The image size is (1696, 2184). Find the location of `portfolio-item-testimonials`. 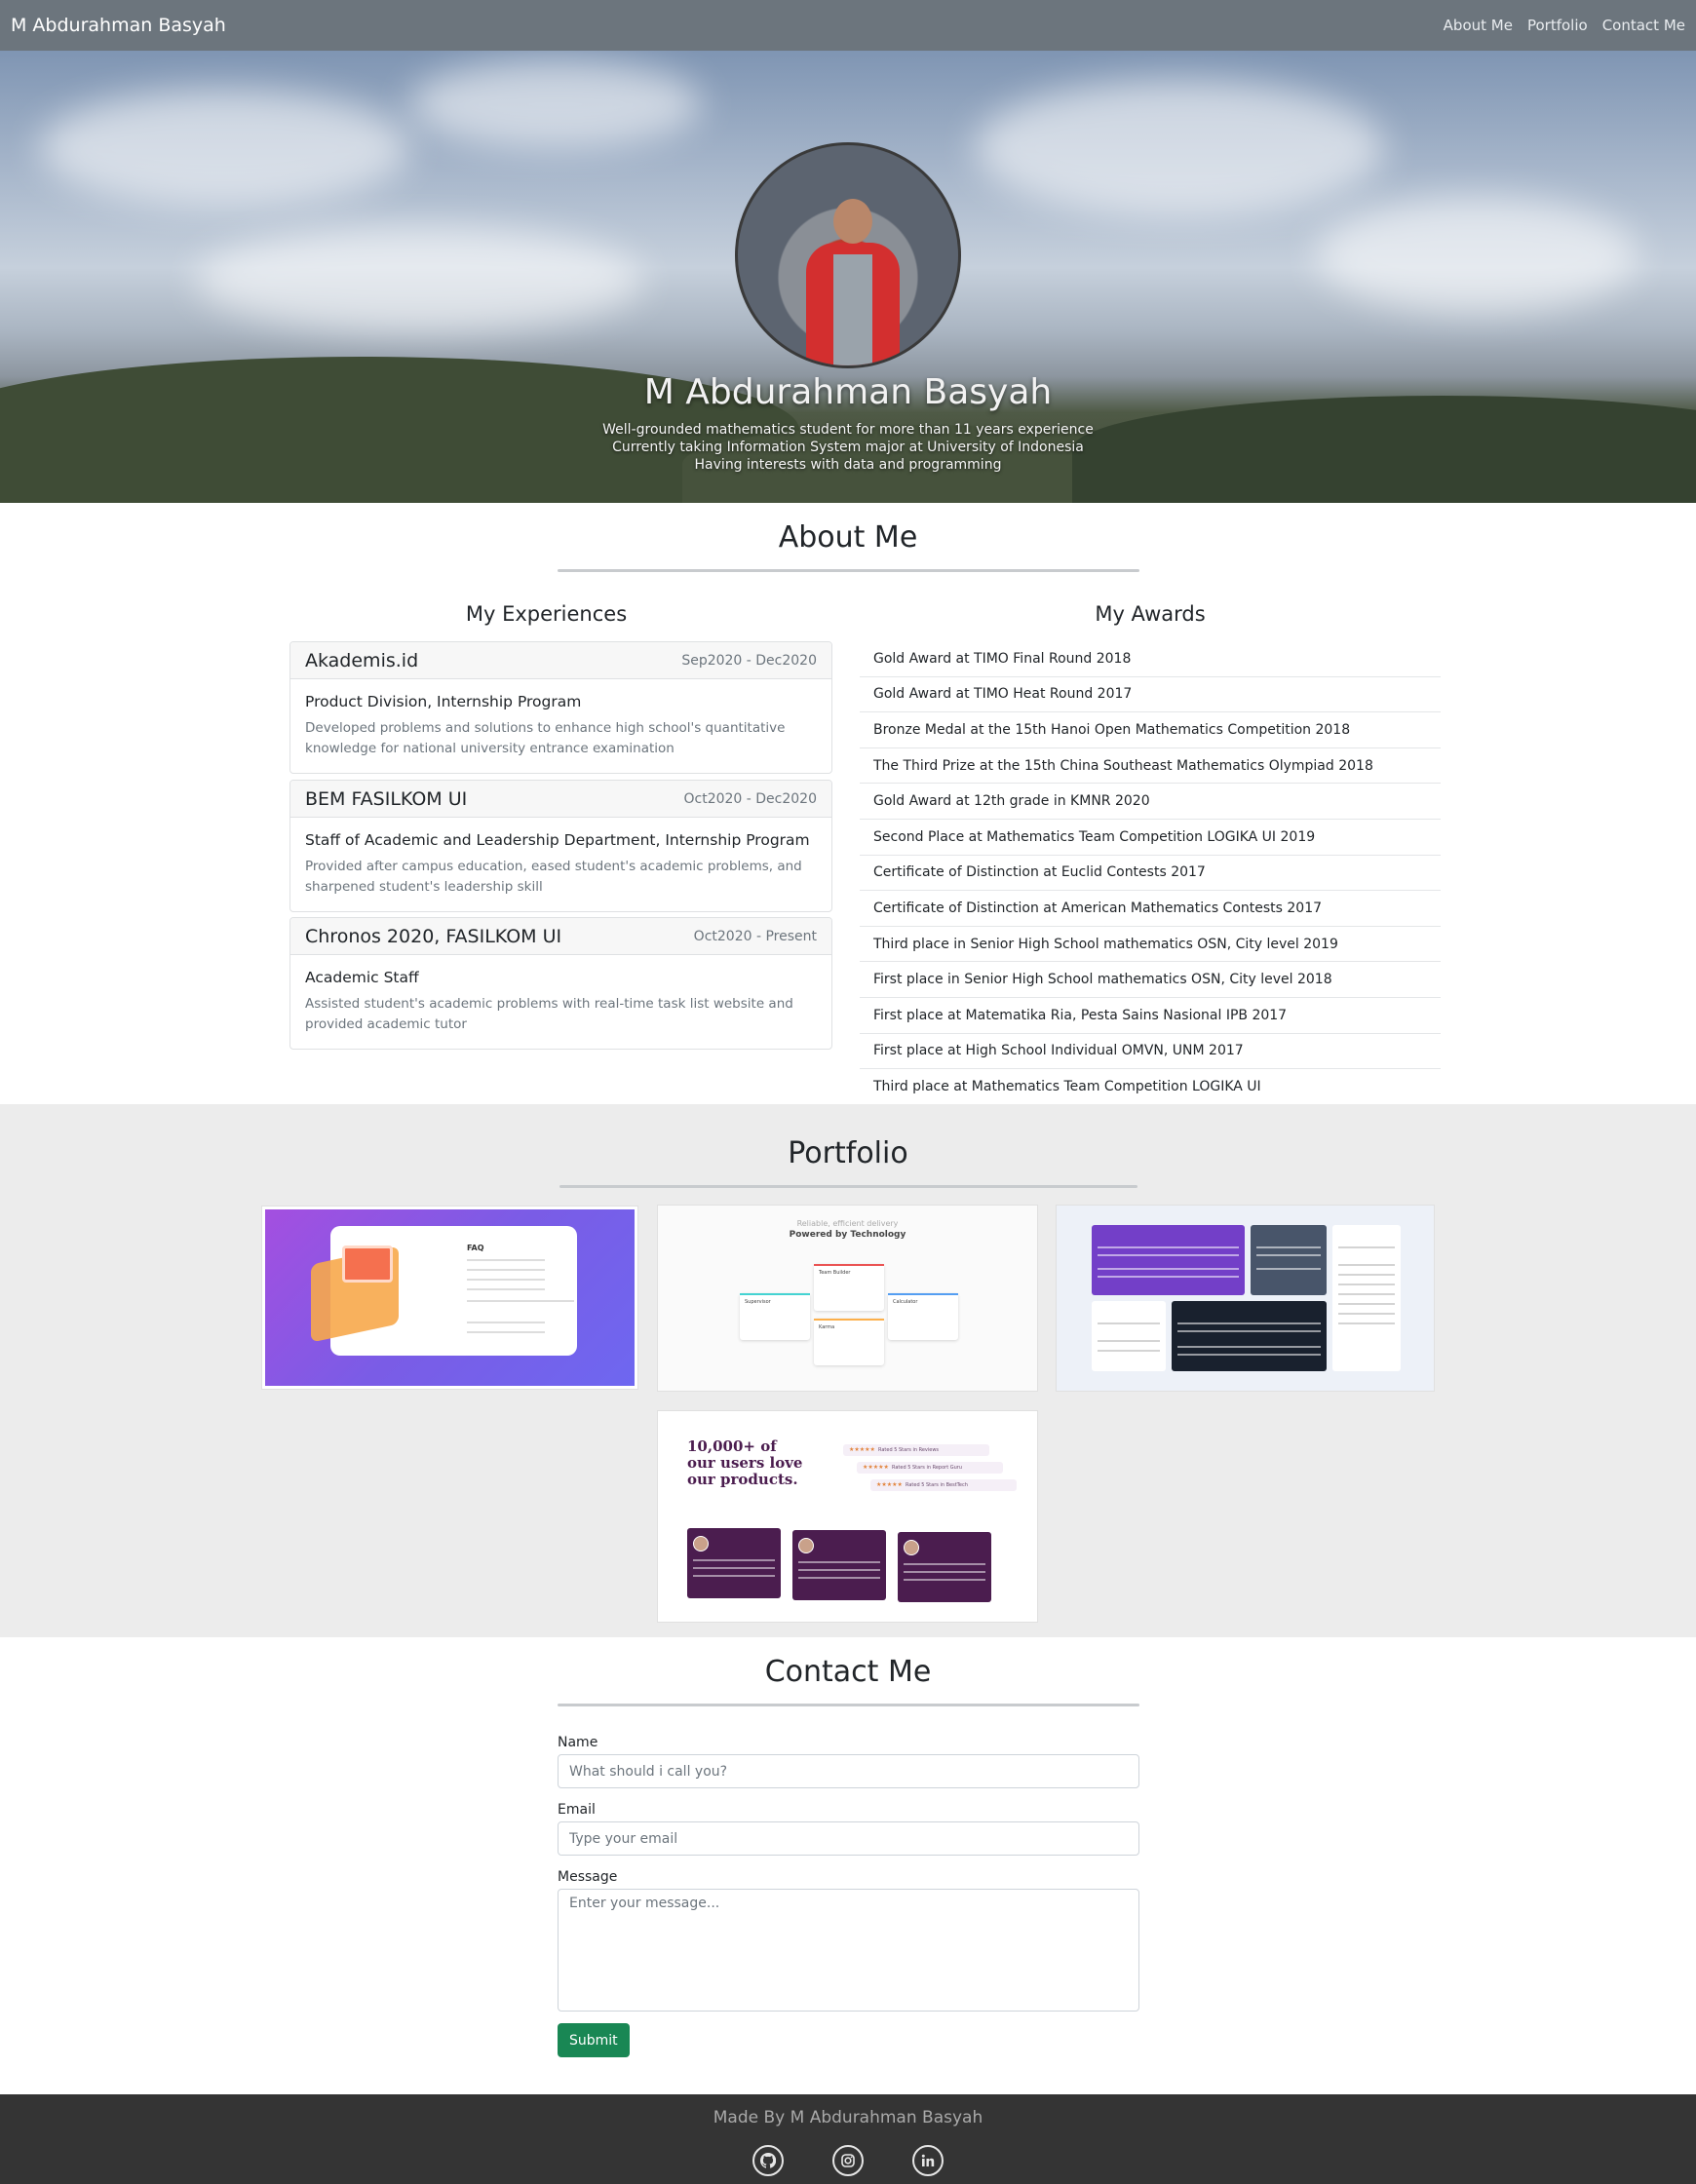

portfolio-item-testimonials is located at coordinates (1245, 1298).